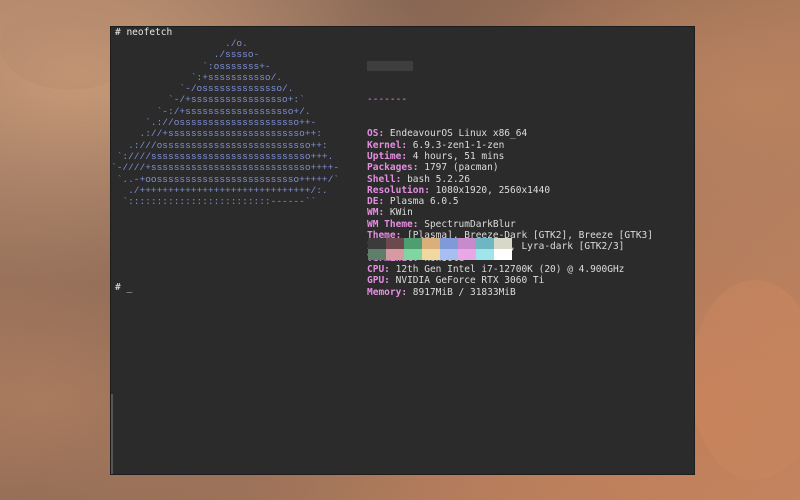 The height and width of the screenshot is (500, 800). What do you see at coordinates (470, 281) in the screenshot?
I see `info-value: NVIDIA GeForce RTX 3060 Ti` at bounding box center [470, 281].